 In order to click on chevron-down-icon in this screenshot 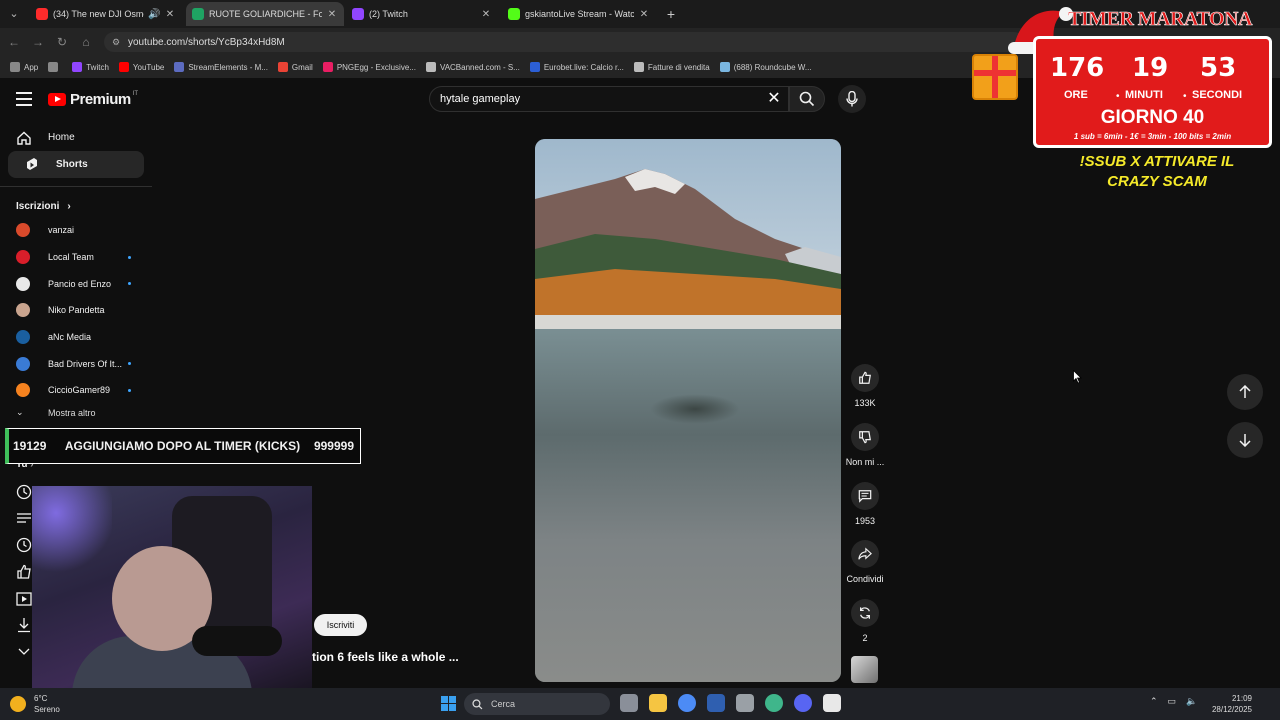, I will do `click(24, 652)`.